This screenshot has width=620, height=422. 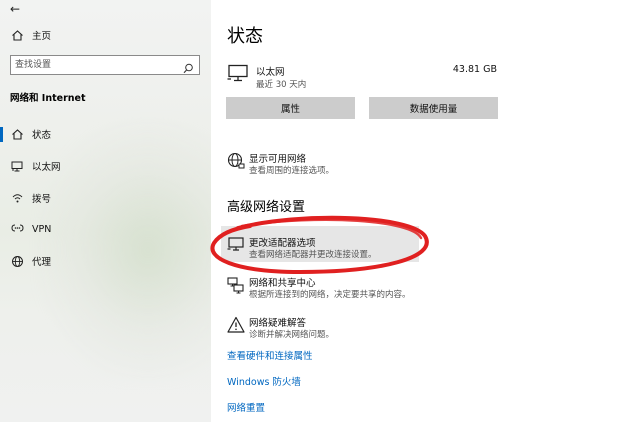 What do you see at coordinates (292, 171) in the screenshot?
I see `option-desc: 查看周围的连接选项。` at bounding box center [292, 171].